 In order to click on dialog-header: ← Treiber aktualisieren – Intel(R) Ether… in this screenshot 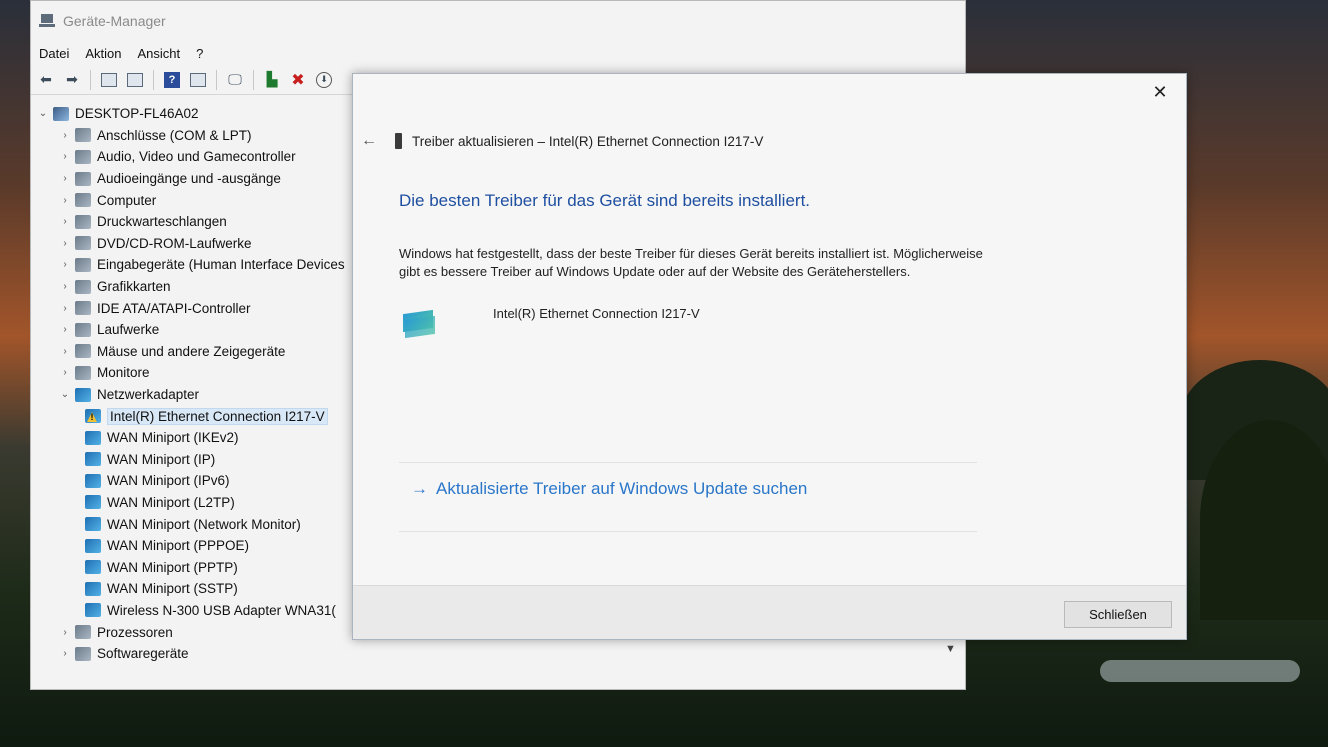, I will do `click(562, 141)`.